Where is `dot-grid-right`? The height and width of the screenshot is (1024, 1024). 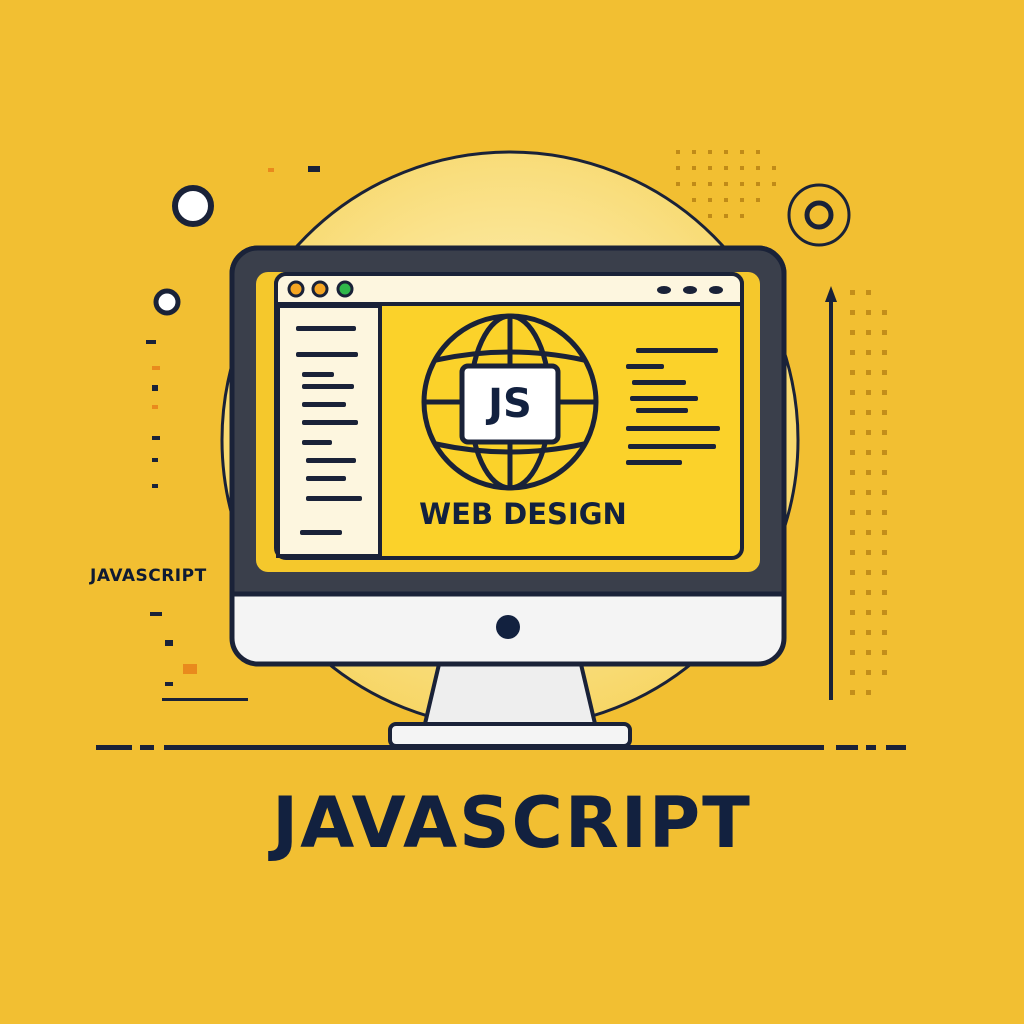 dot-grid-right is located at coordinates (868, 492).